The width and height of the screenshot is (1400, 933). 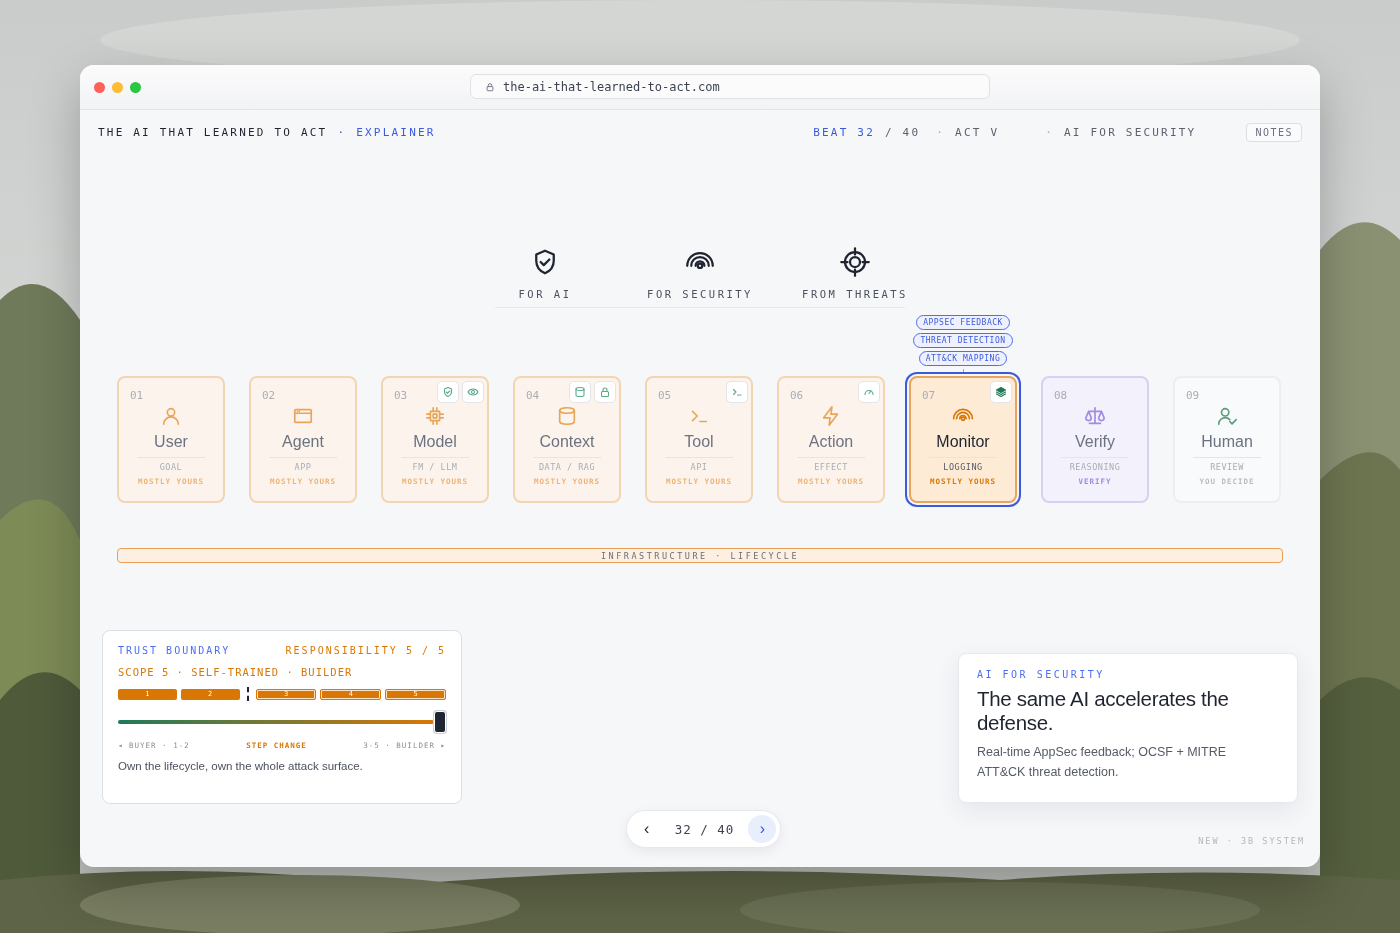 What do you see at coordinates (700, 294) in the screenshot?
I see `pillar-label: FOR SECURITY` at bounding box center [700, 294].